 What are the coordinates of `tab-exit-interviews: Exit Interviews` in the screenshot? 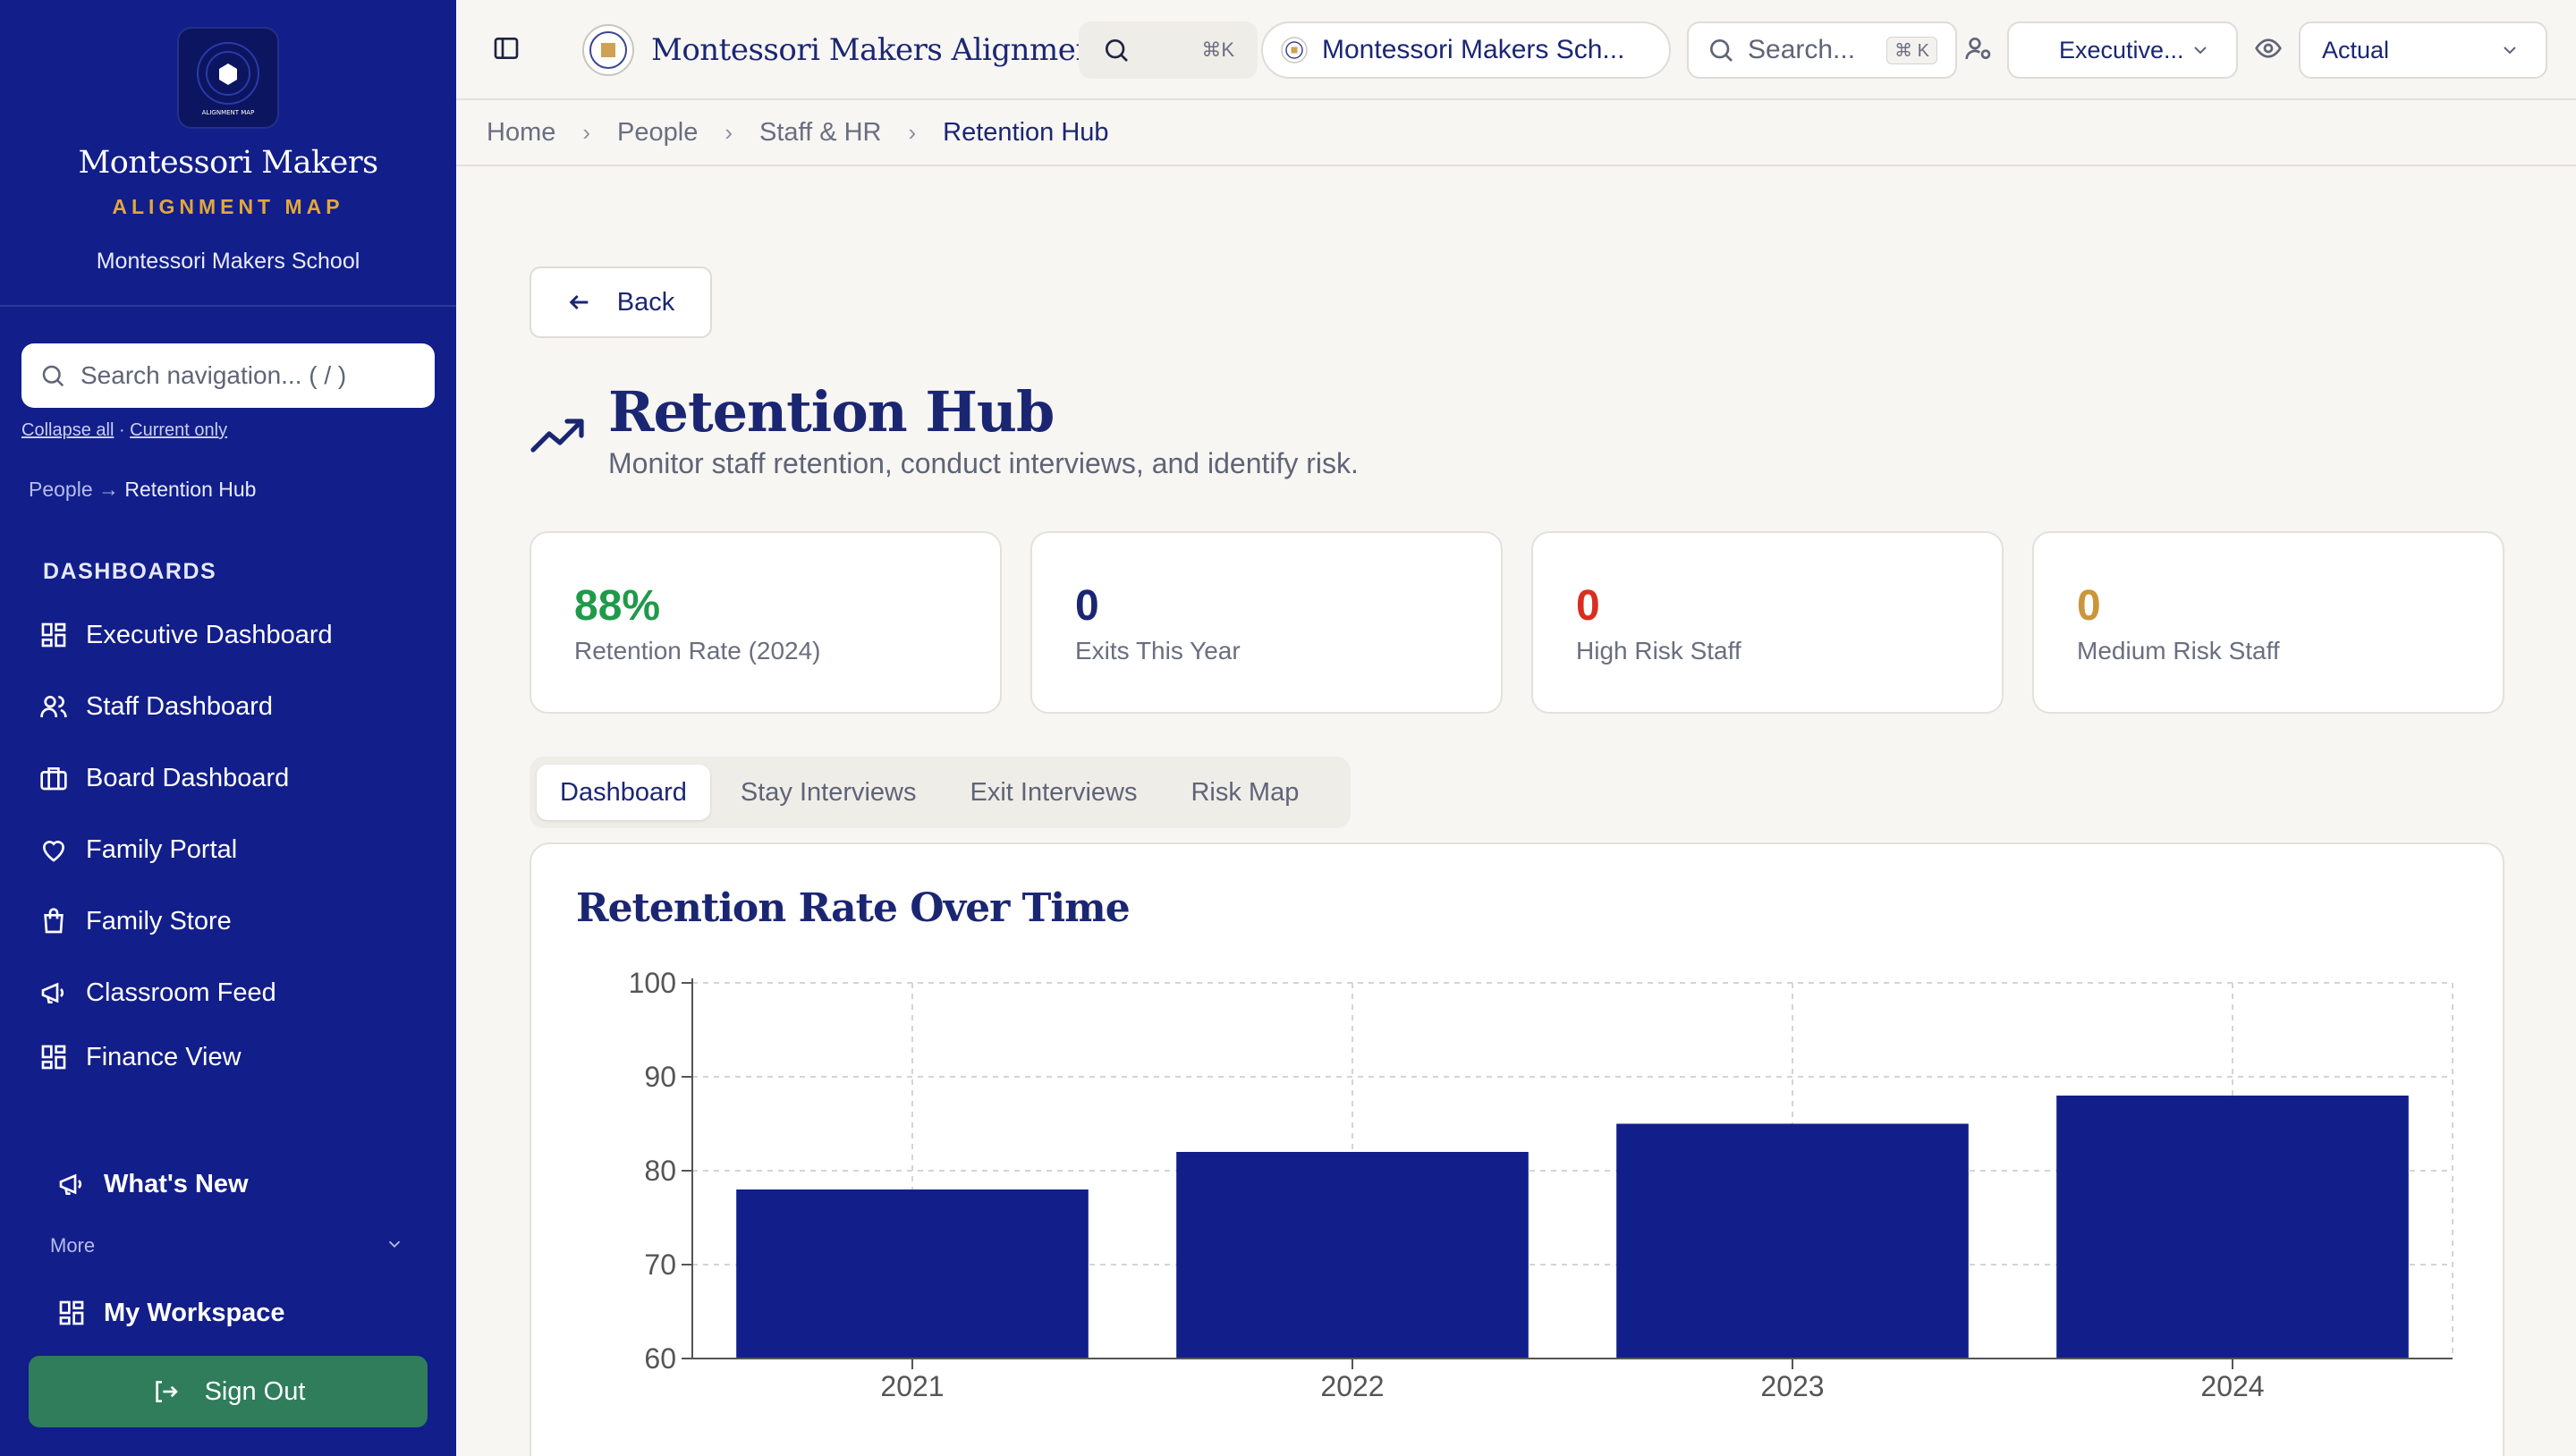 It's located at (1054, 792).